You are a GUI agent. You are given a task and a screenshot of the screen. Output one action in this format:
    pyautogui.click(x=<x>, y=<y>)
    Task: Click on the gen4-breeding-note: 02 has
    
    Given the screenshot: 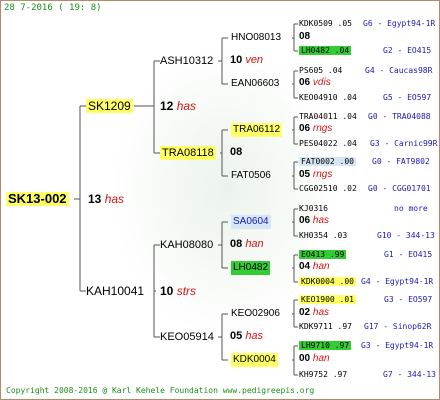 What is the action you would take?
    pyautogui.click(x=314, y=312)
    